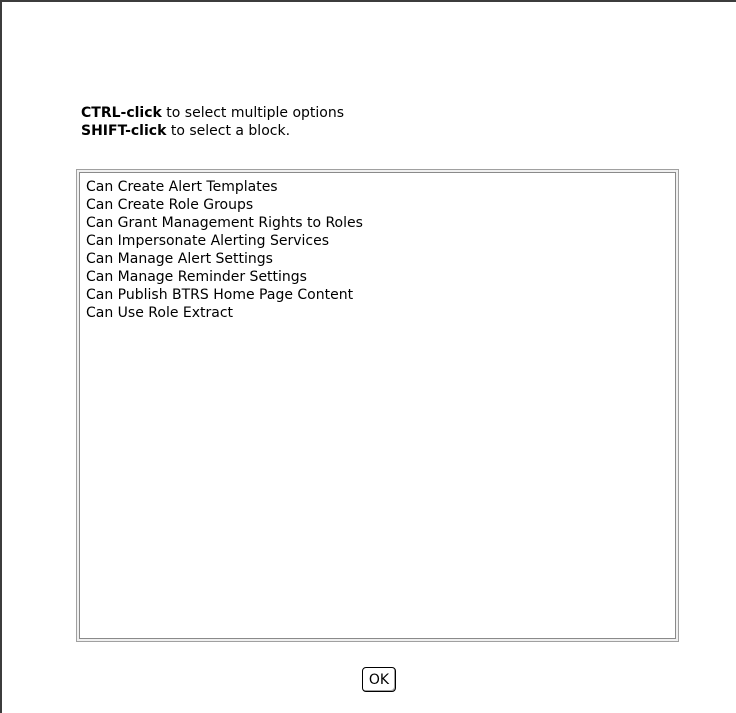  Describe the element at coordinates (380, 187) in the screenshot. I see `list-option: Can Create Alert Templates` at that location.